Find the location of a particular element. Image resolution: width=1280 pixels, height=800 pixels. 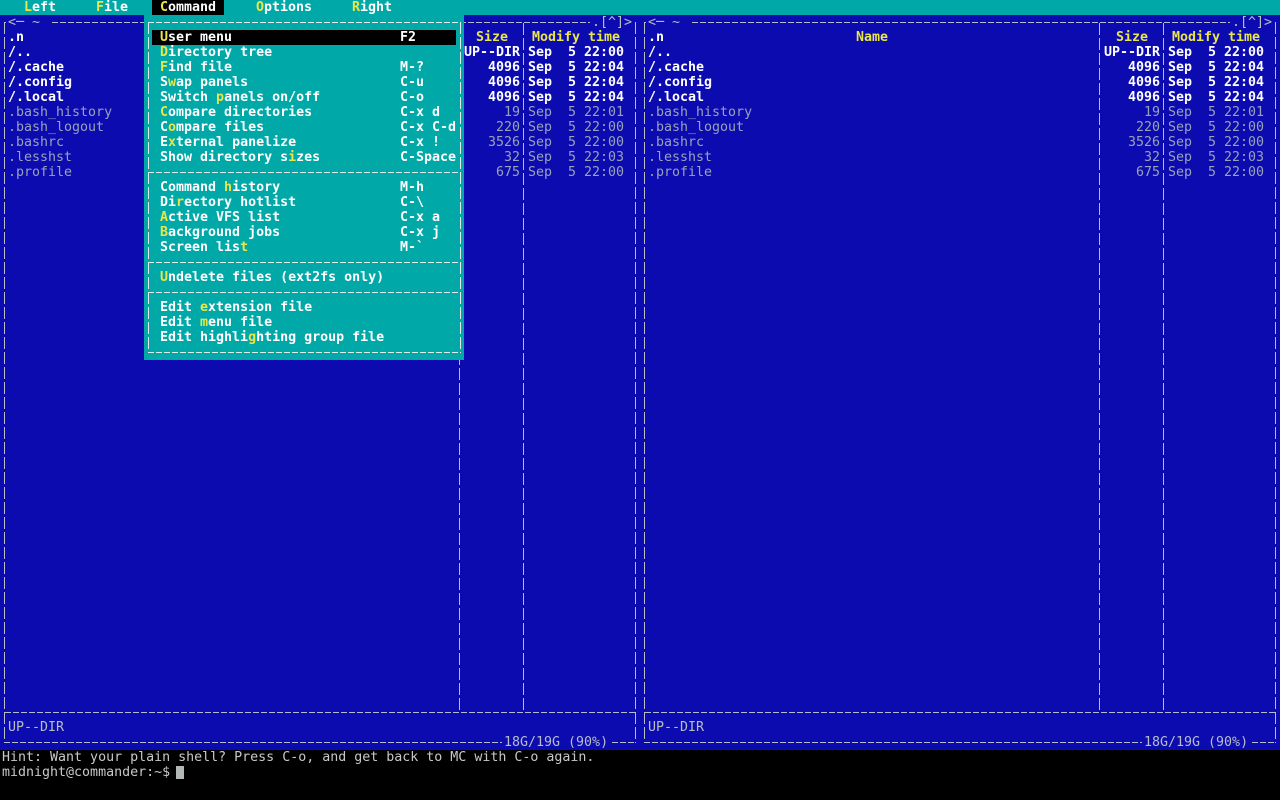

file-size: 220 is located at coordinates (507, 127).